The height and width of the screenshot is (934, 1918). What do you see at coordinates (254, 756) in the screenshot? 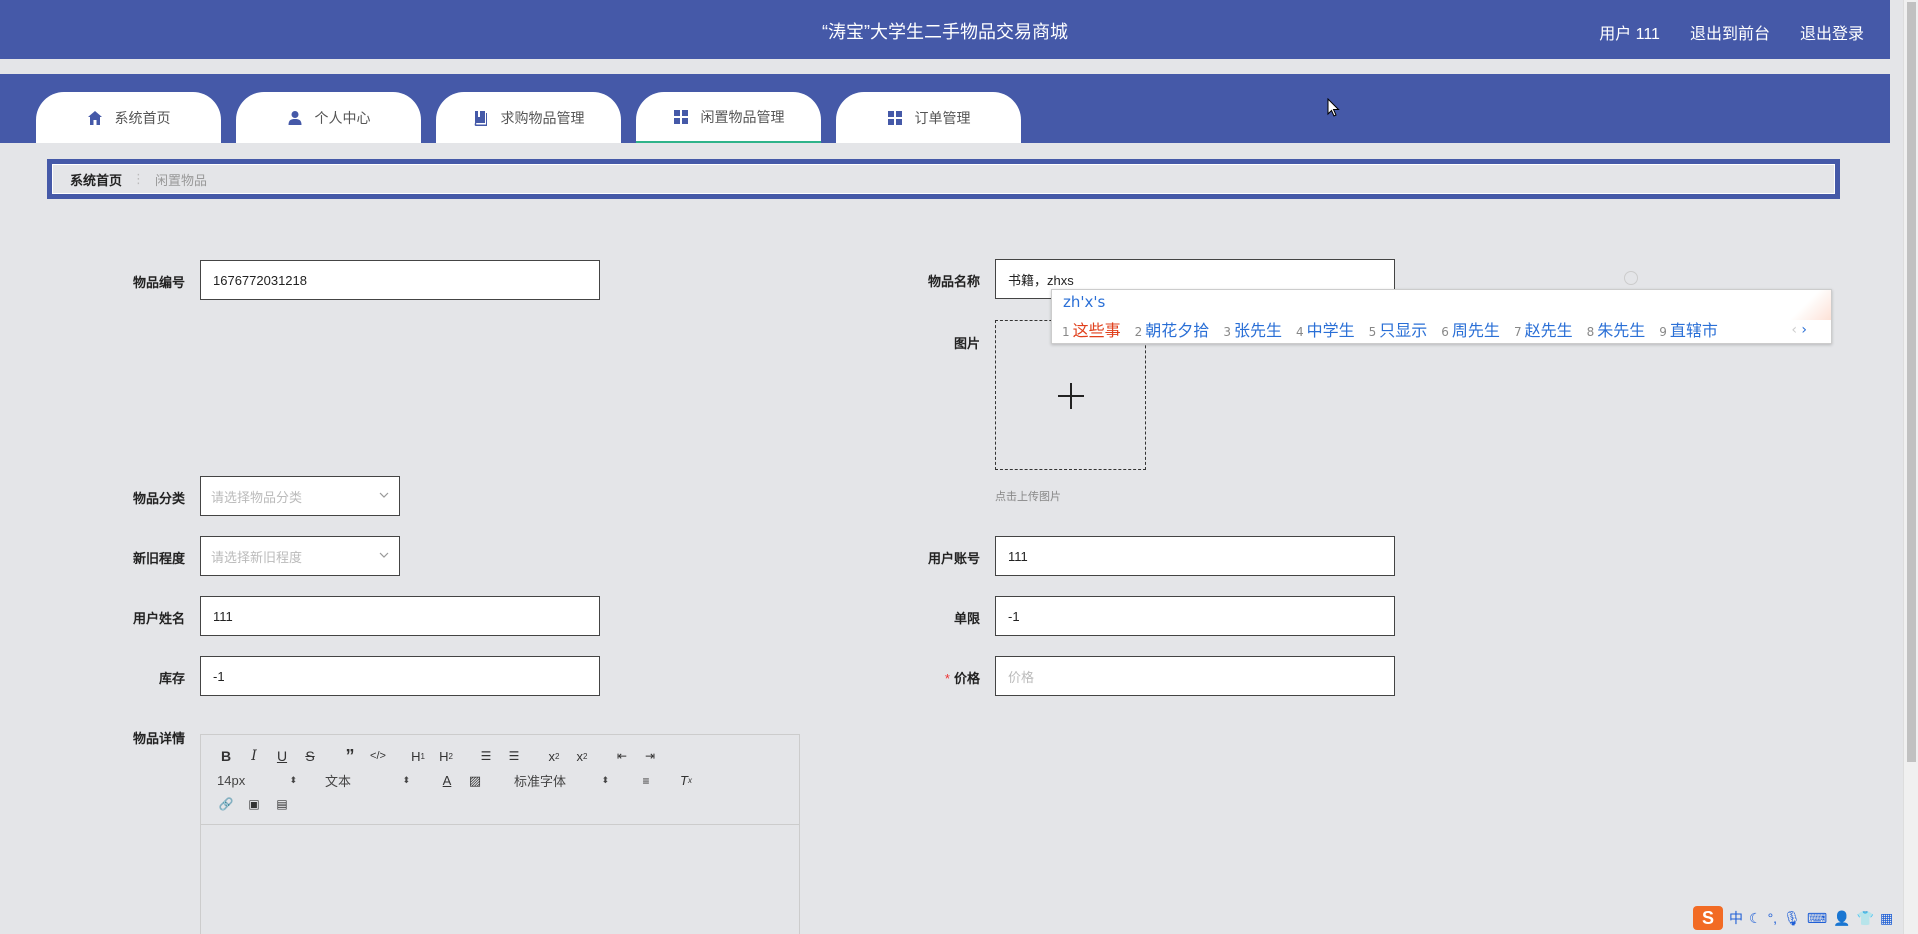
I see `italic-button: I` at bounding box center [254, 756].